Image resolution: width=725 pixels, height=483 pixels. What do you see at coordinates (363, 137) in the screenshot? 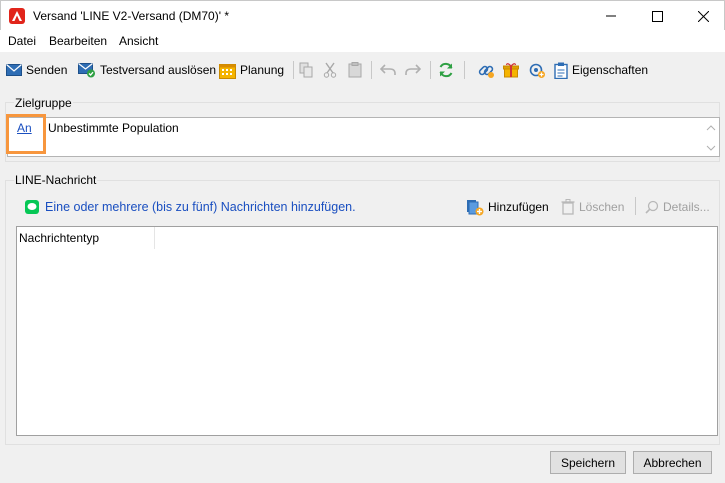
I see `target-field: An Unbestimmte Population` at bounding box center [363, 137].